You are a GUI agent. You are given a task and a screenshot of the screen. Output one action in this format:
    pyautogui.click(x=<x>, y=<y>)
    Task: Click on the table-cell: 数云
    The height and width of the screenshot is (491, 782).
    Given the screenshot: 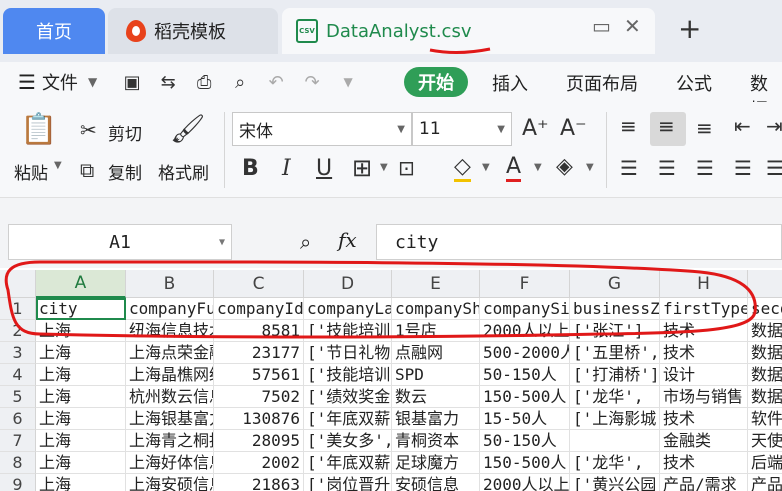 What is the action you would take?
    pyautogui.click(x=436, y=397)
    